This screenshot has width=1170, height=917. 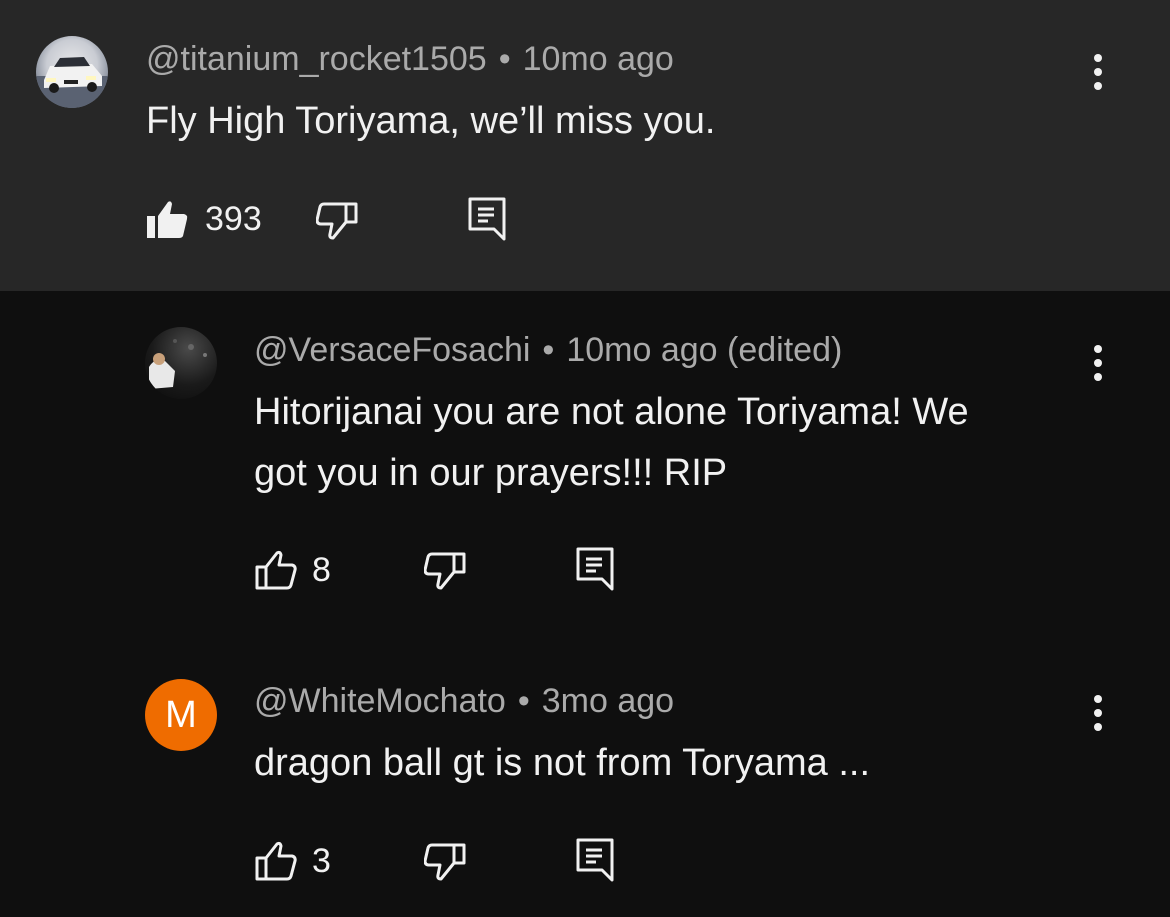 I want to click on like-count: 393, so click(x=233, y=219).